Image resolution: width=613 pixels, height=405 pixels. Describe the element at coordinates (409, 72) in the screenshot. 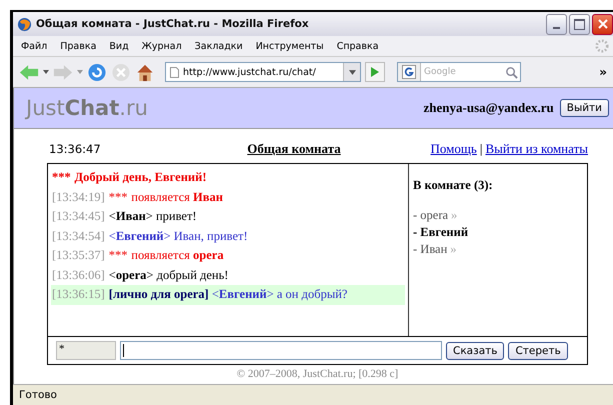

I see `engine-icon` at that location.